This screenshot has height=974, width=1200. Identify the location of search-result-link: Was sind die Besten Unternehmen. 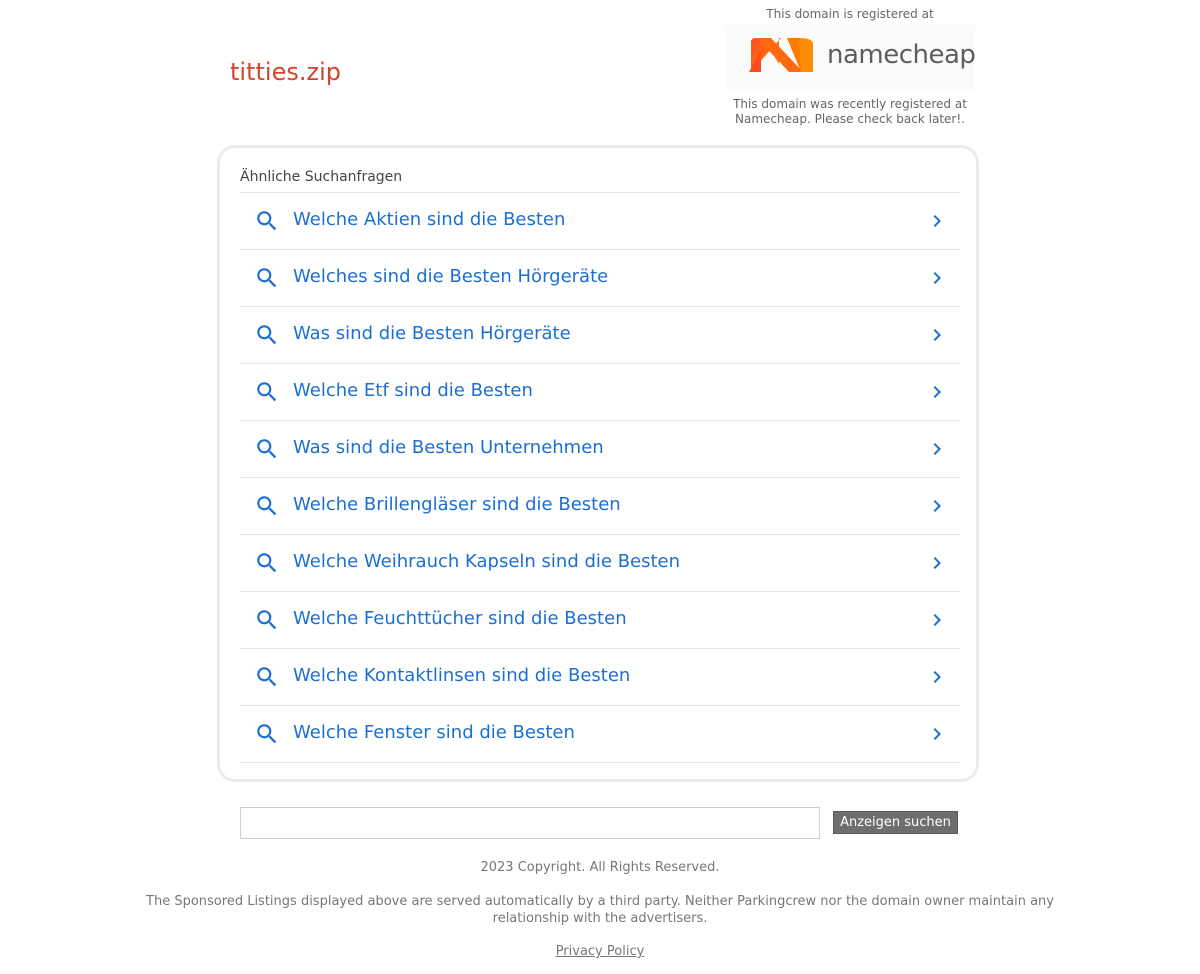
(600, 449).